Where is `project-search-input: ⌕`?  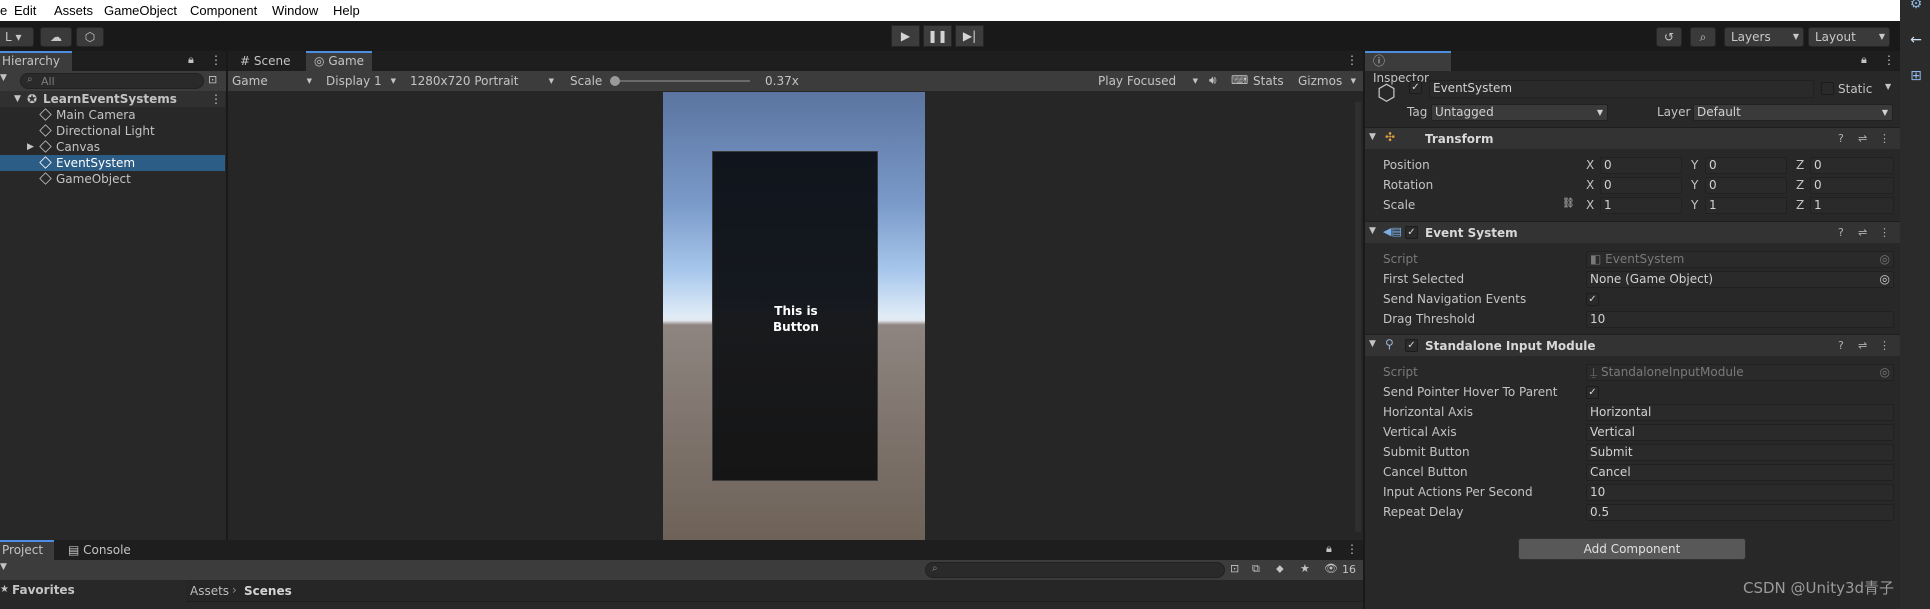 project-search-input: ⌕ is located at coordinates (1075, 570).